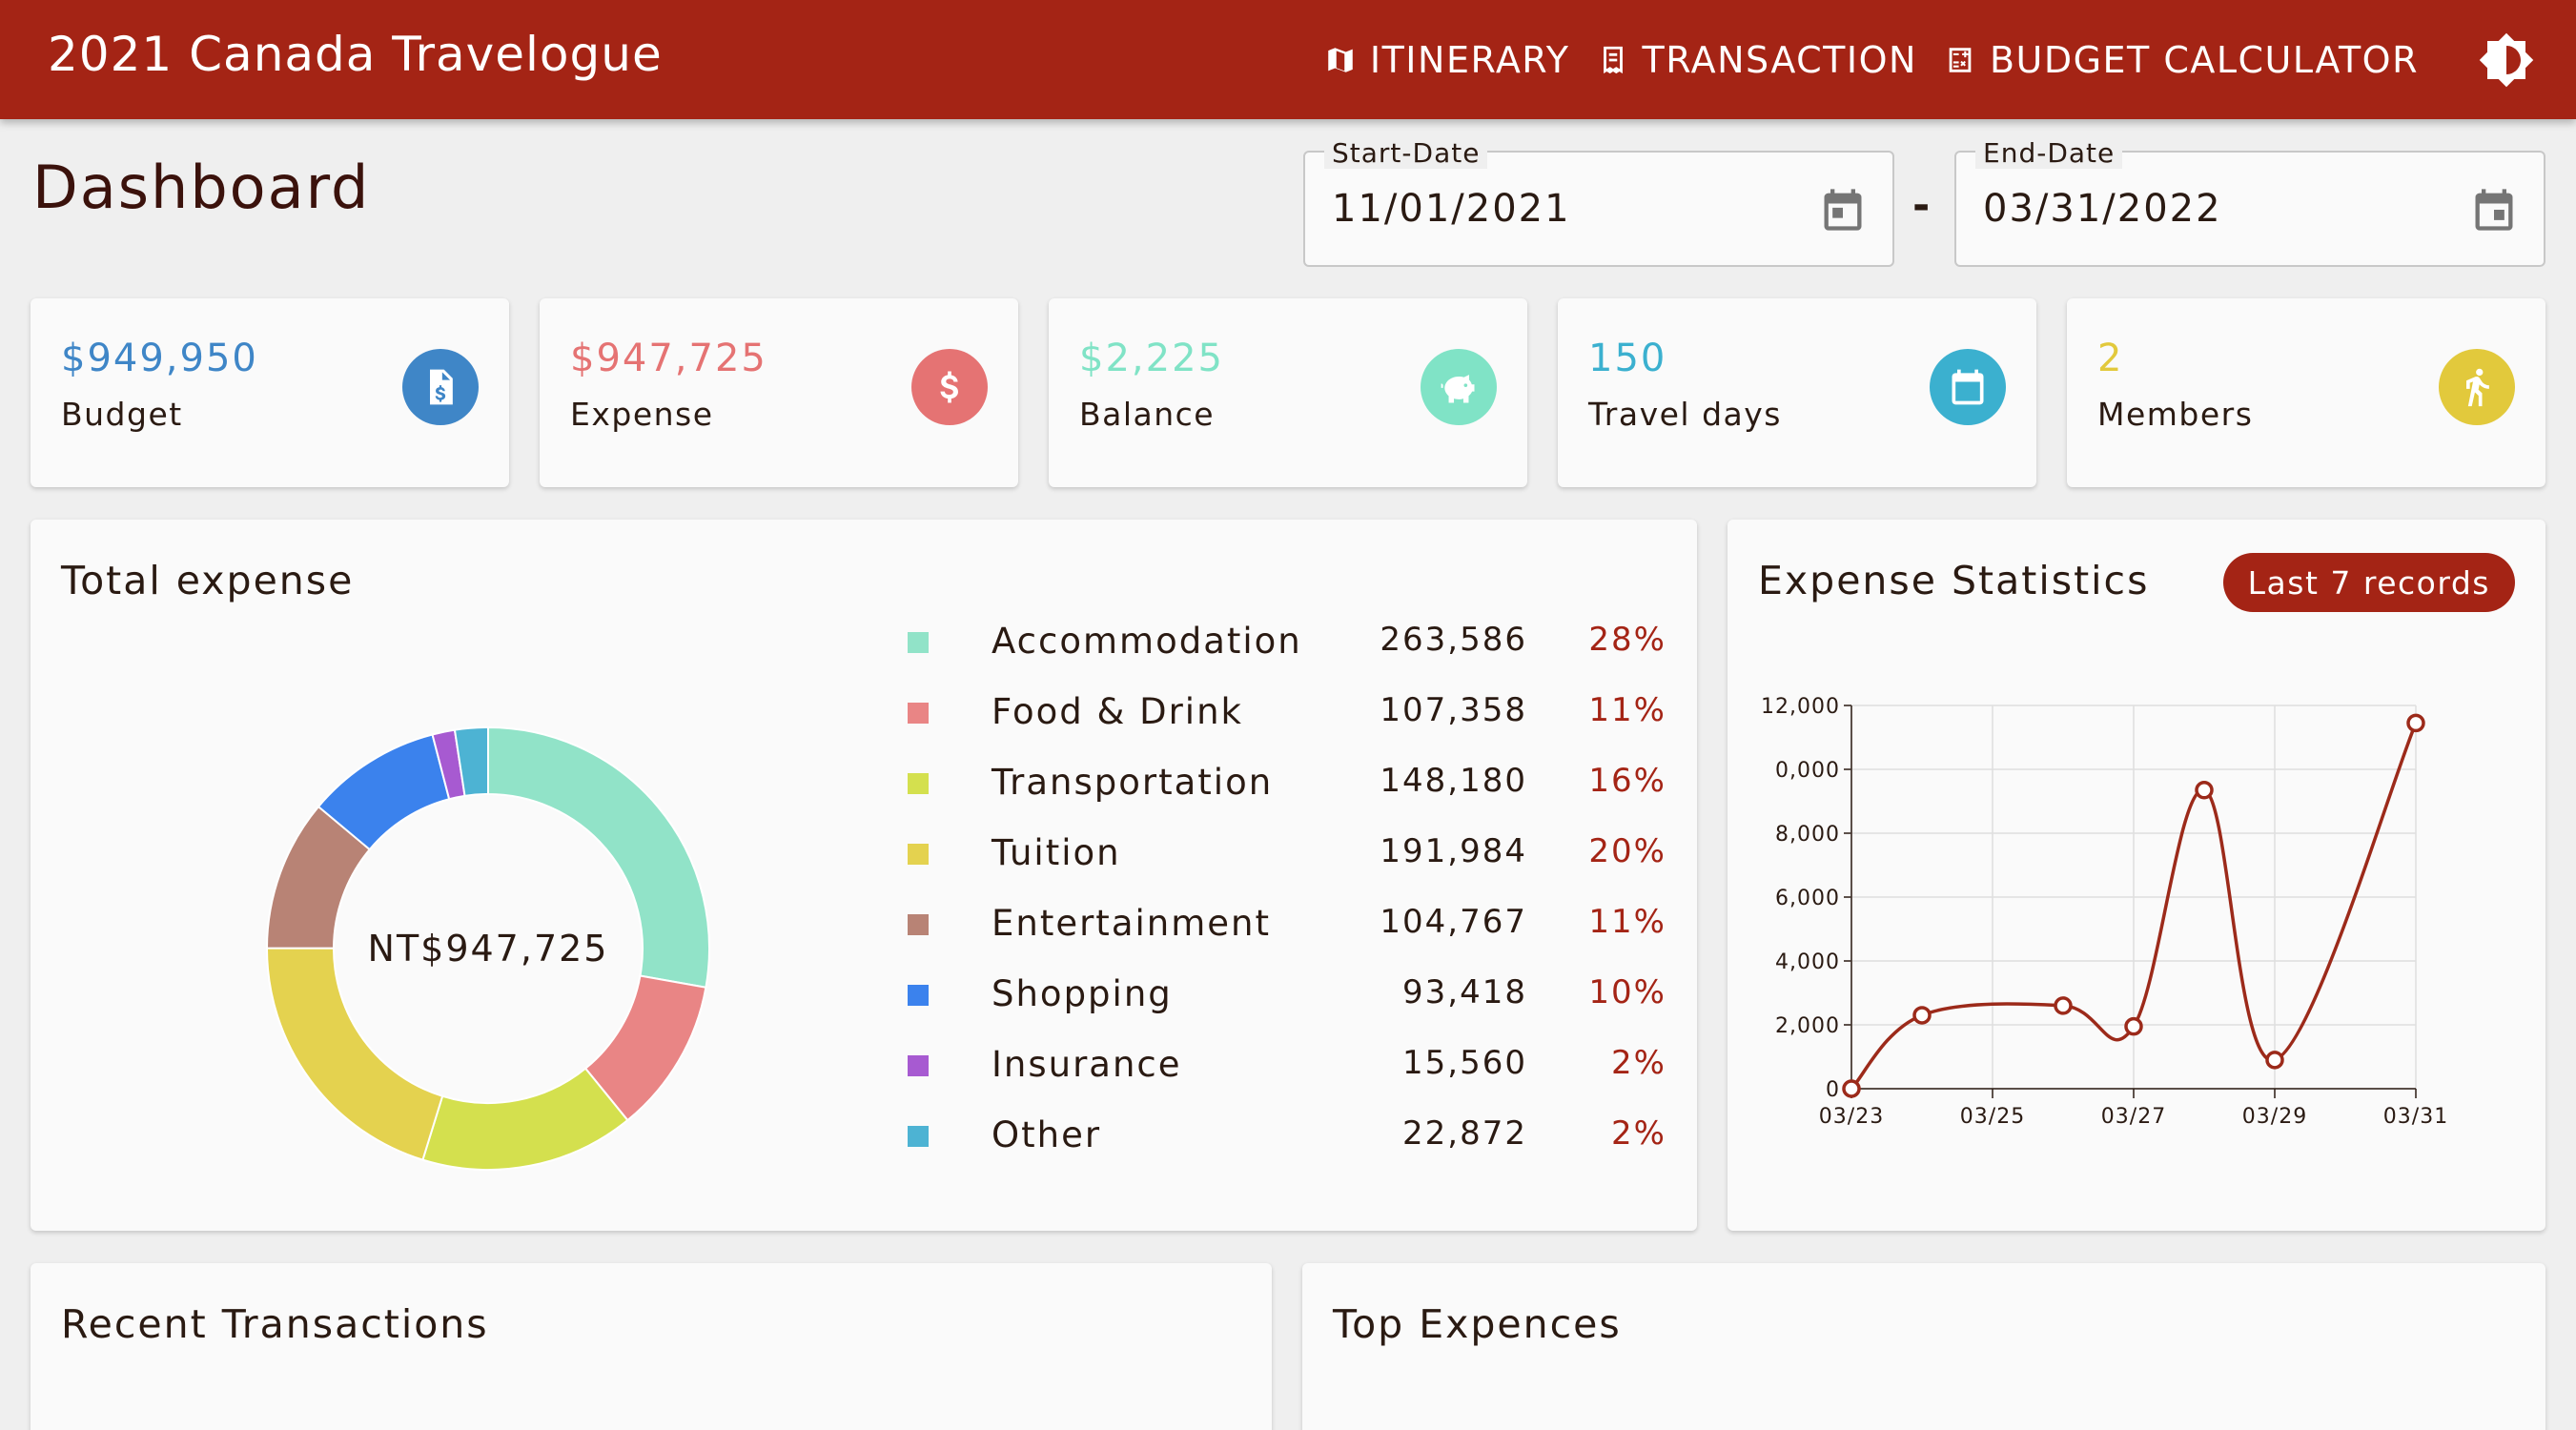 The width and height of the screenshot is (2576, 1430). Describe the element at coordinates (1459, 387) in the screenshot. I see `piggy-bank-icon` at that location.